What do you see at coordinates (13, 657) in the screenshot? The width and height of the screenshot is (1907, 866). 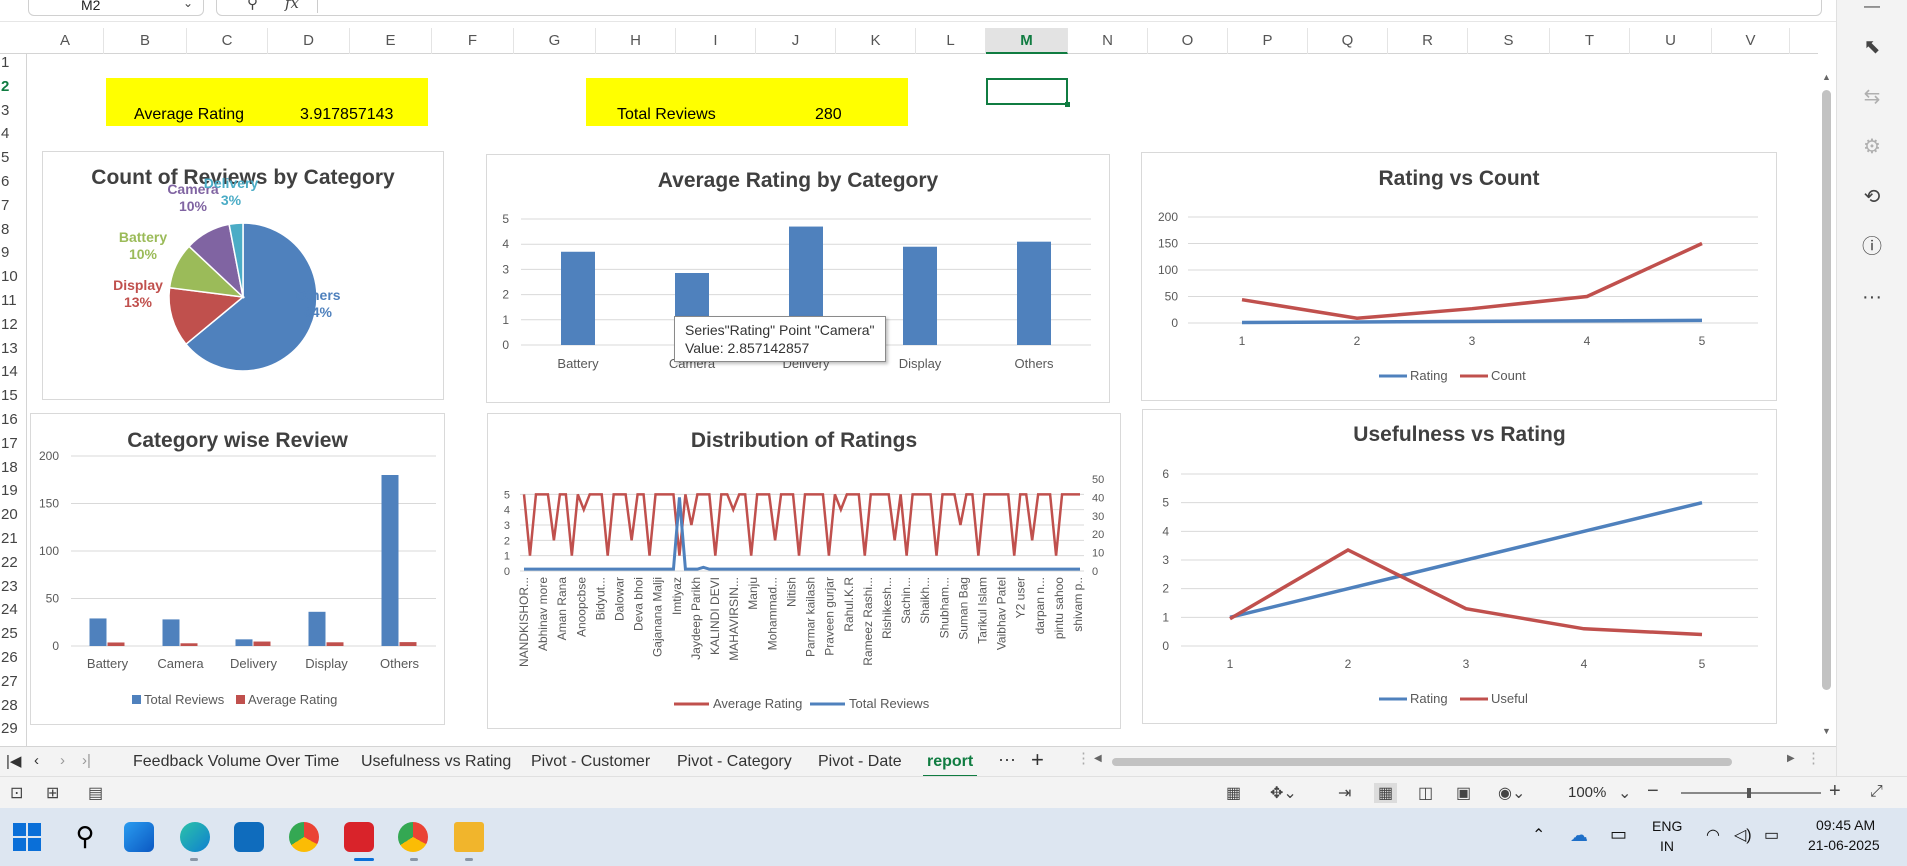 I see `row-header-26: 26` at bounding box center [13, 657].